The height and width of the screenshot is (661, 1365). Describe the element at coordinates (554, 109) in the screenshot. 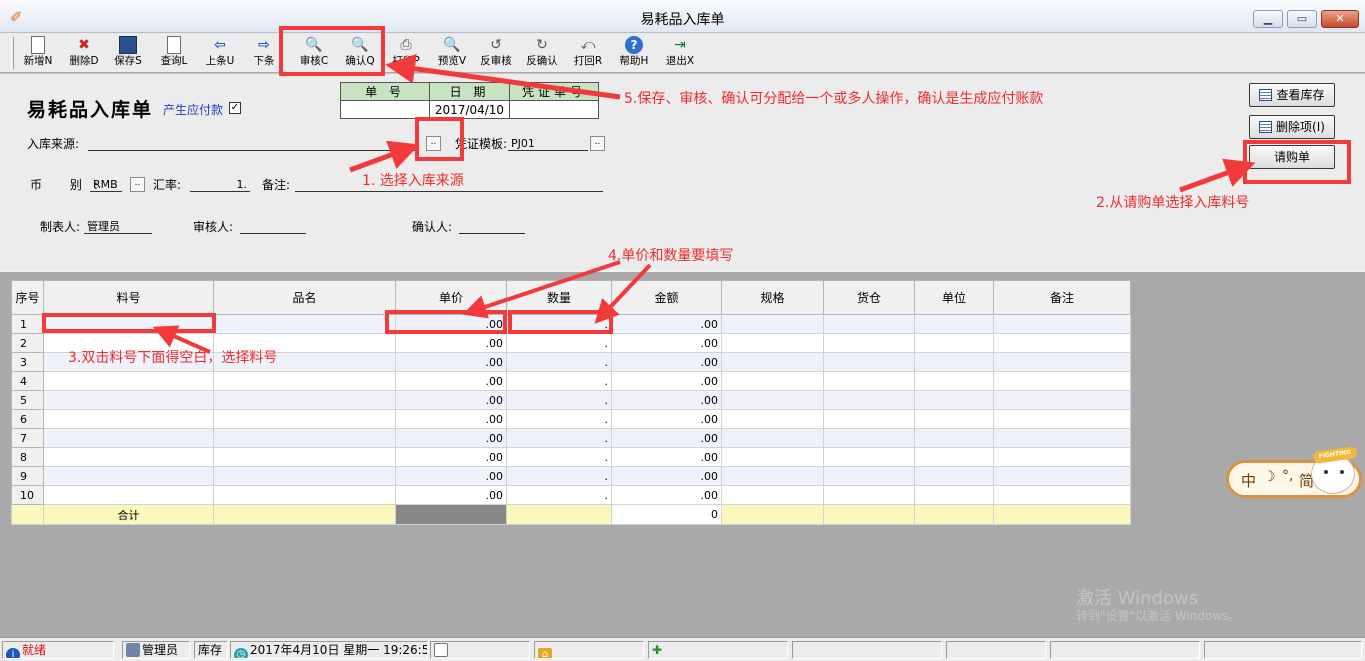

I see `voucher-number-field` at that location.